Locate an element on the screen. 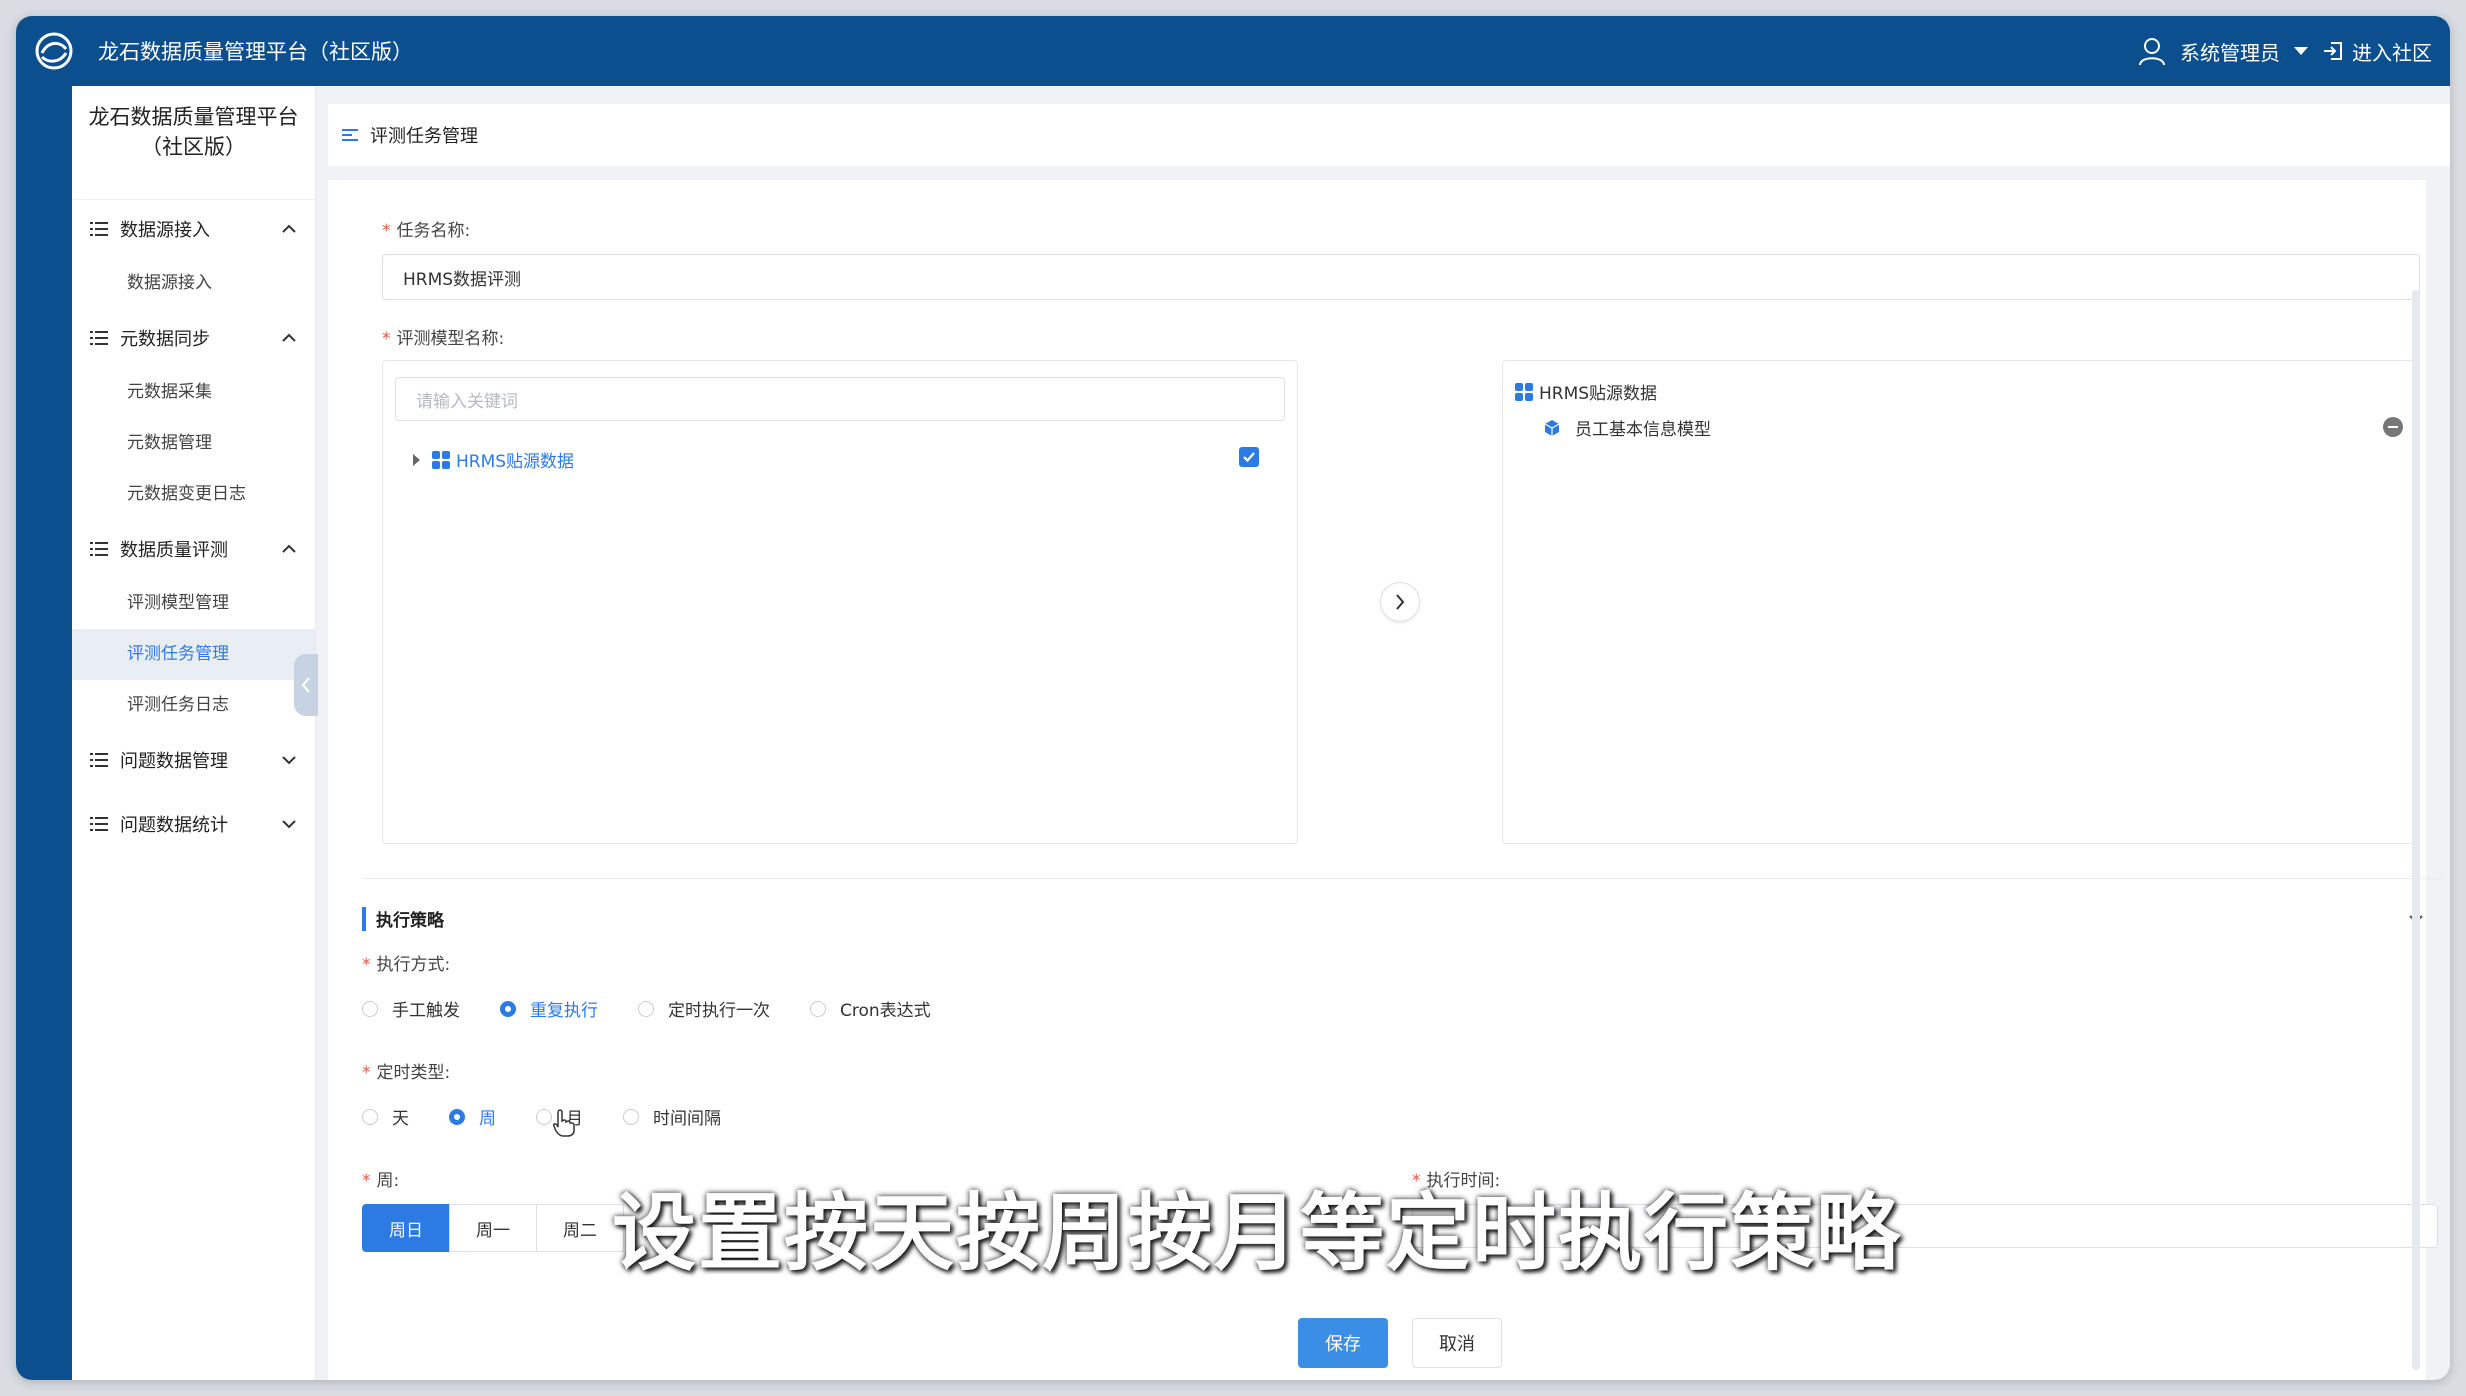 The image size is (2466, 1396). page-header: 评测任务管理 is located at coordinates (1389, 135).